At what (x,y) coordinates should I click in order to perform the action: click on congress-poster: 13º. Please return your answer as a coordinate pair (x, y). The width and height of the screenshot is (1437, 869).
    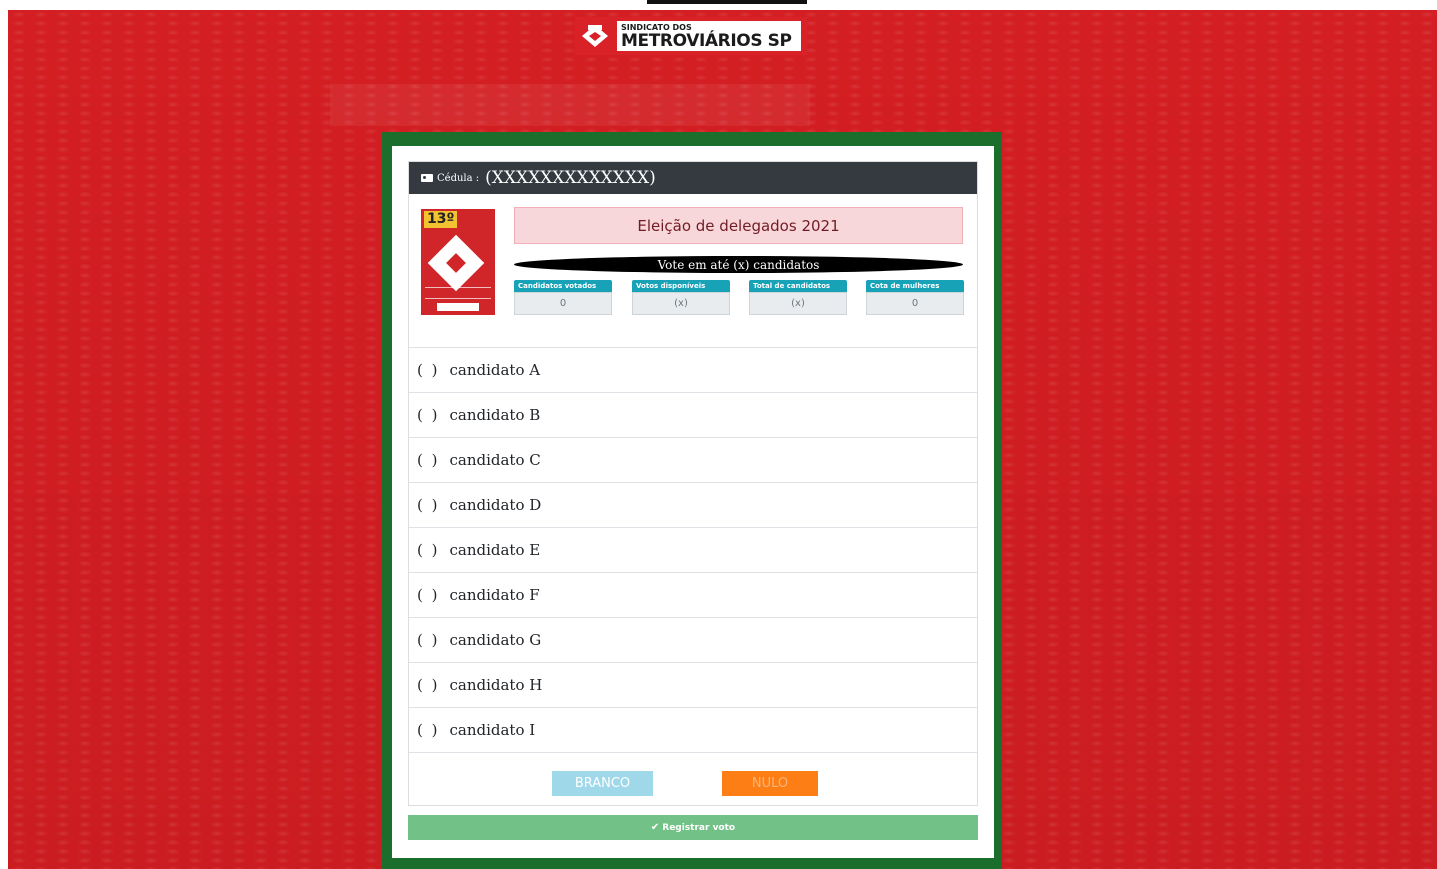
    Looking at the image, I should click on (458, 262).